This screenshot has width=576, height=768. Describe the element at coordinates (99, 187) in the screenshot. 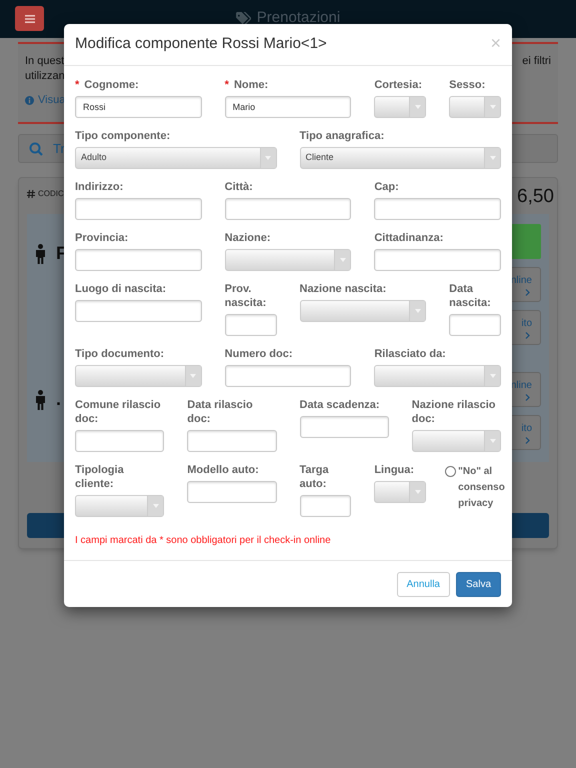

I see `field-label: Indirizzo:` at that location.